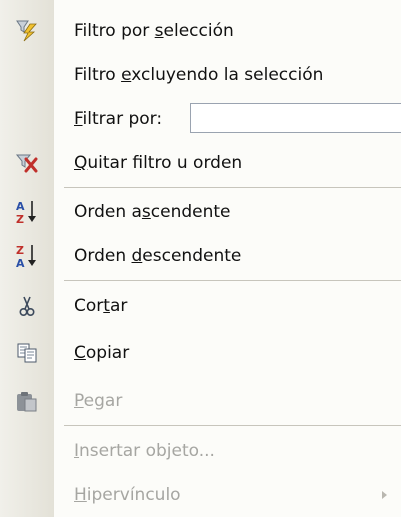 The image size is (401, 517). I want to click on menu-item-label: Filtro por selección, so click(154, 31).